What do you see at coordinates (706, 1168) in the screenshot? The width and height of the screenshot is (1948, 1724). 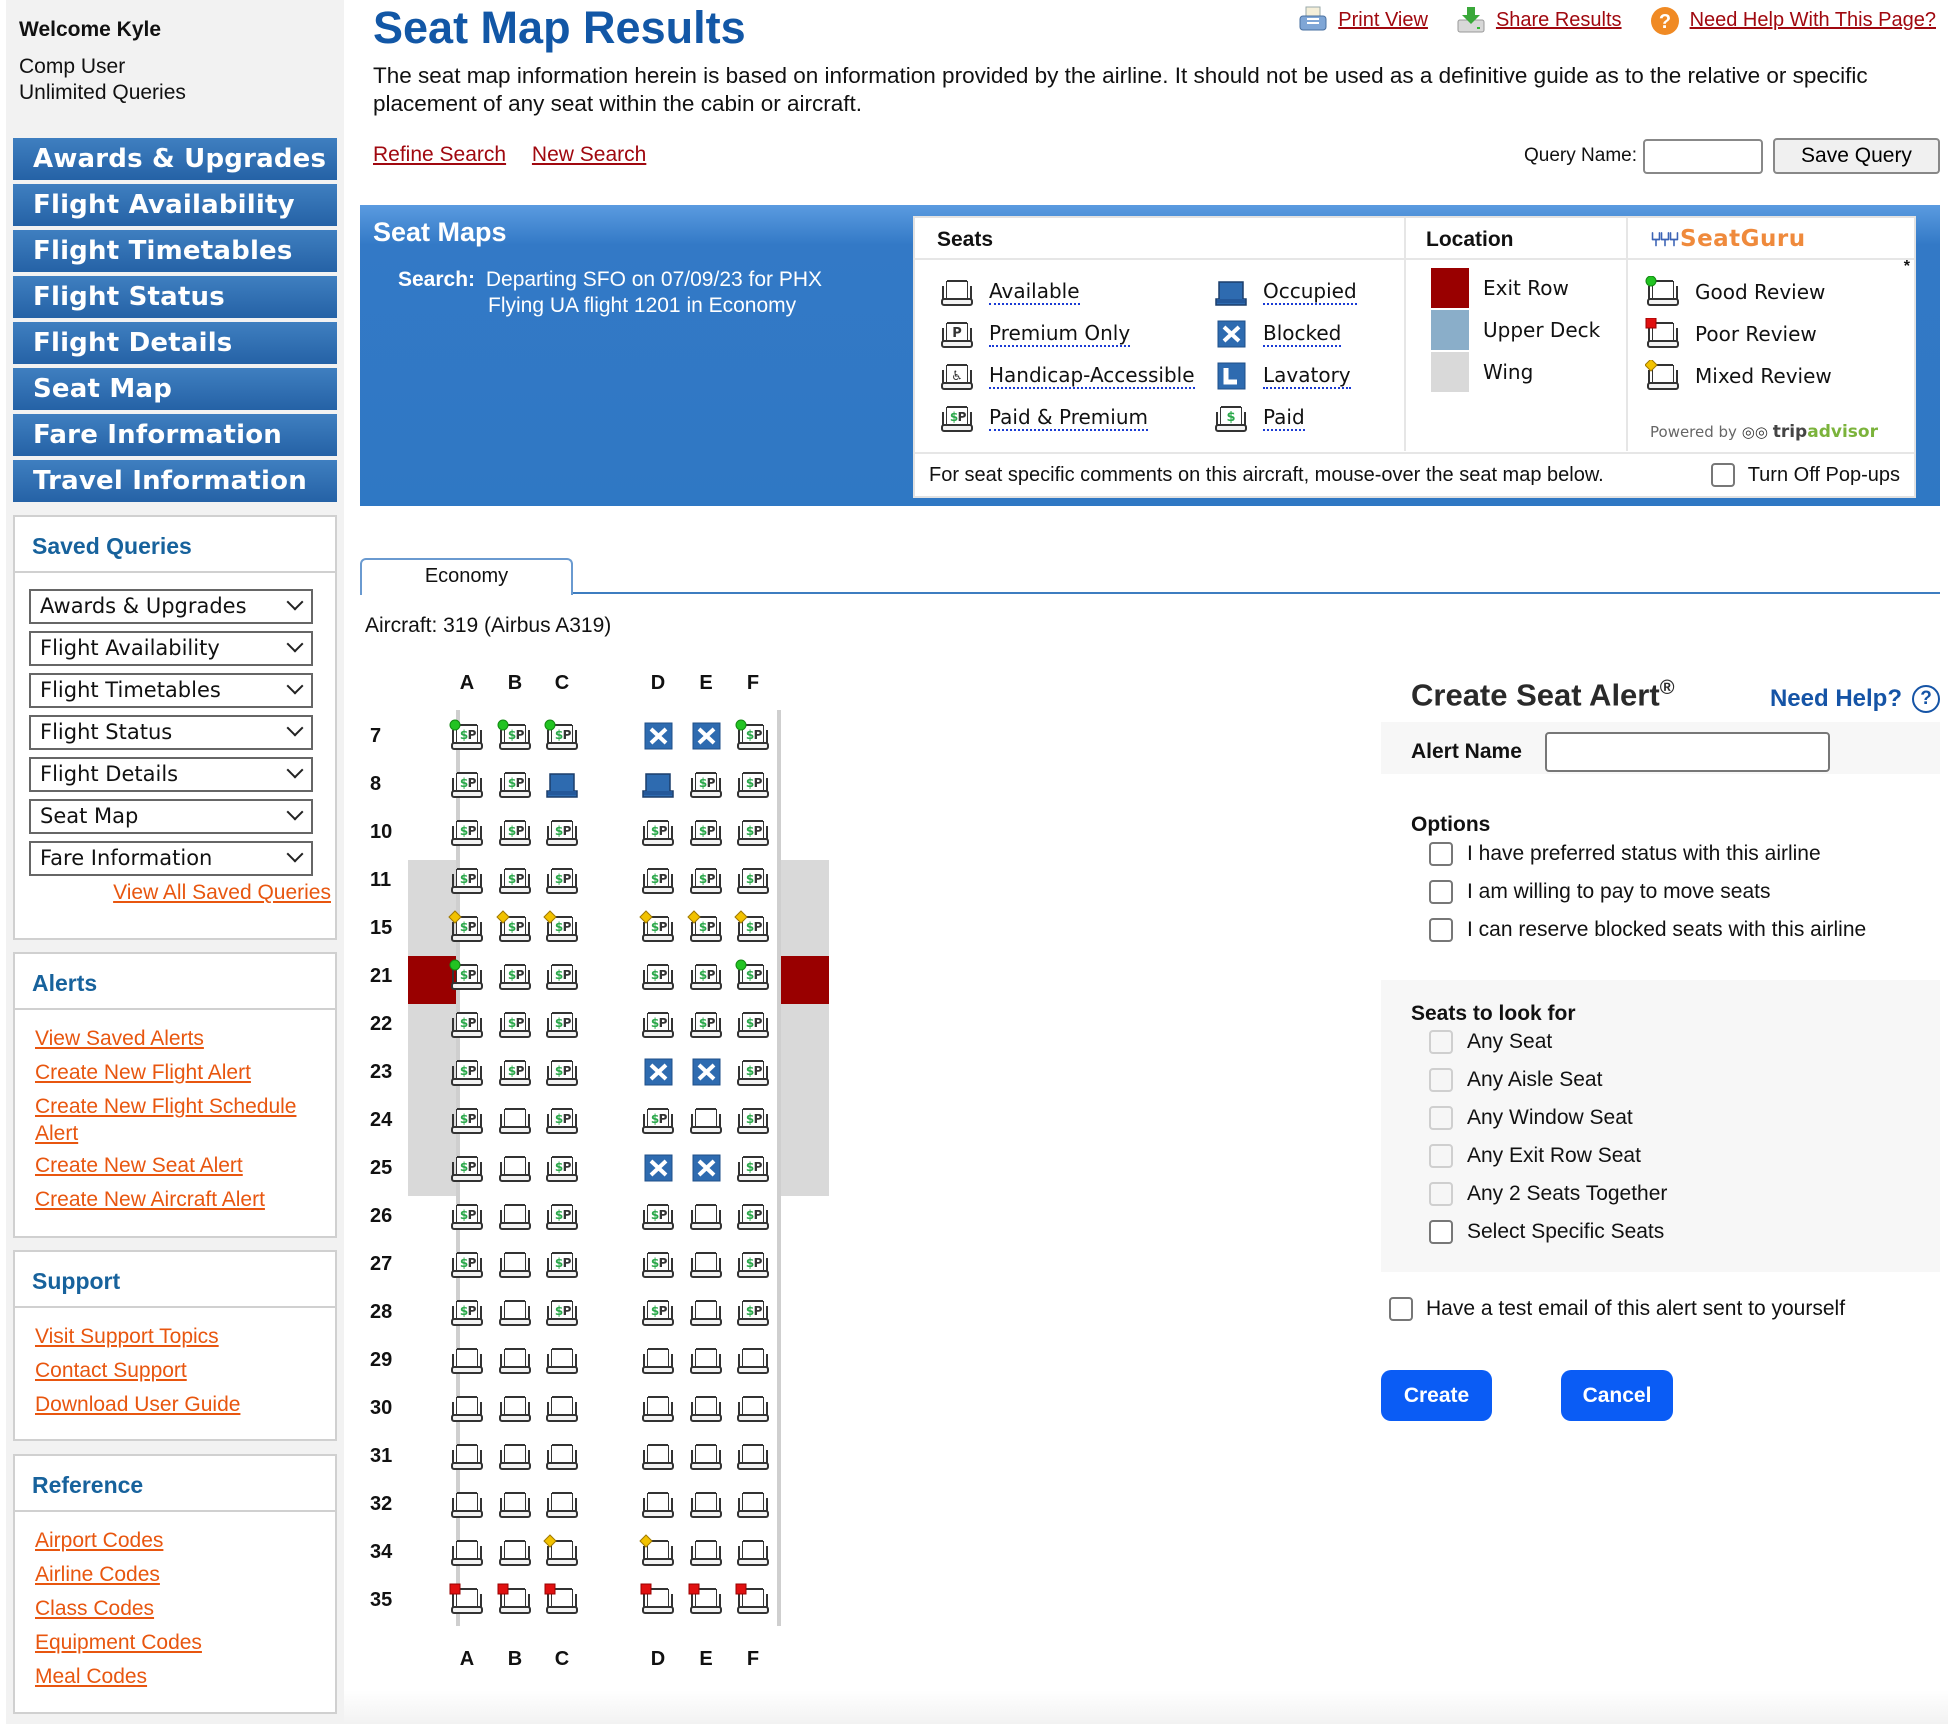 I see `seat-25E` at bounding box center [706, 1168].